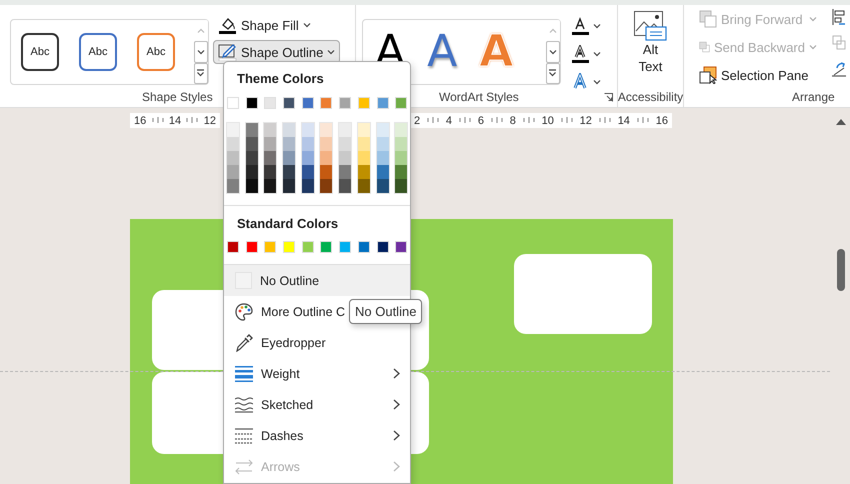  What do you see at coordinates (317, 373) in the screenshot?
I see `menu-item: Weight` at bounding box center [317, 373].